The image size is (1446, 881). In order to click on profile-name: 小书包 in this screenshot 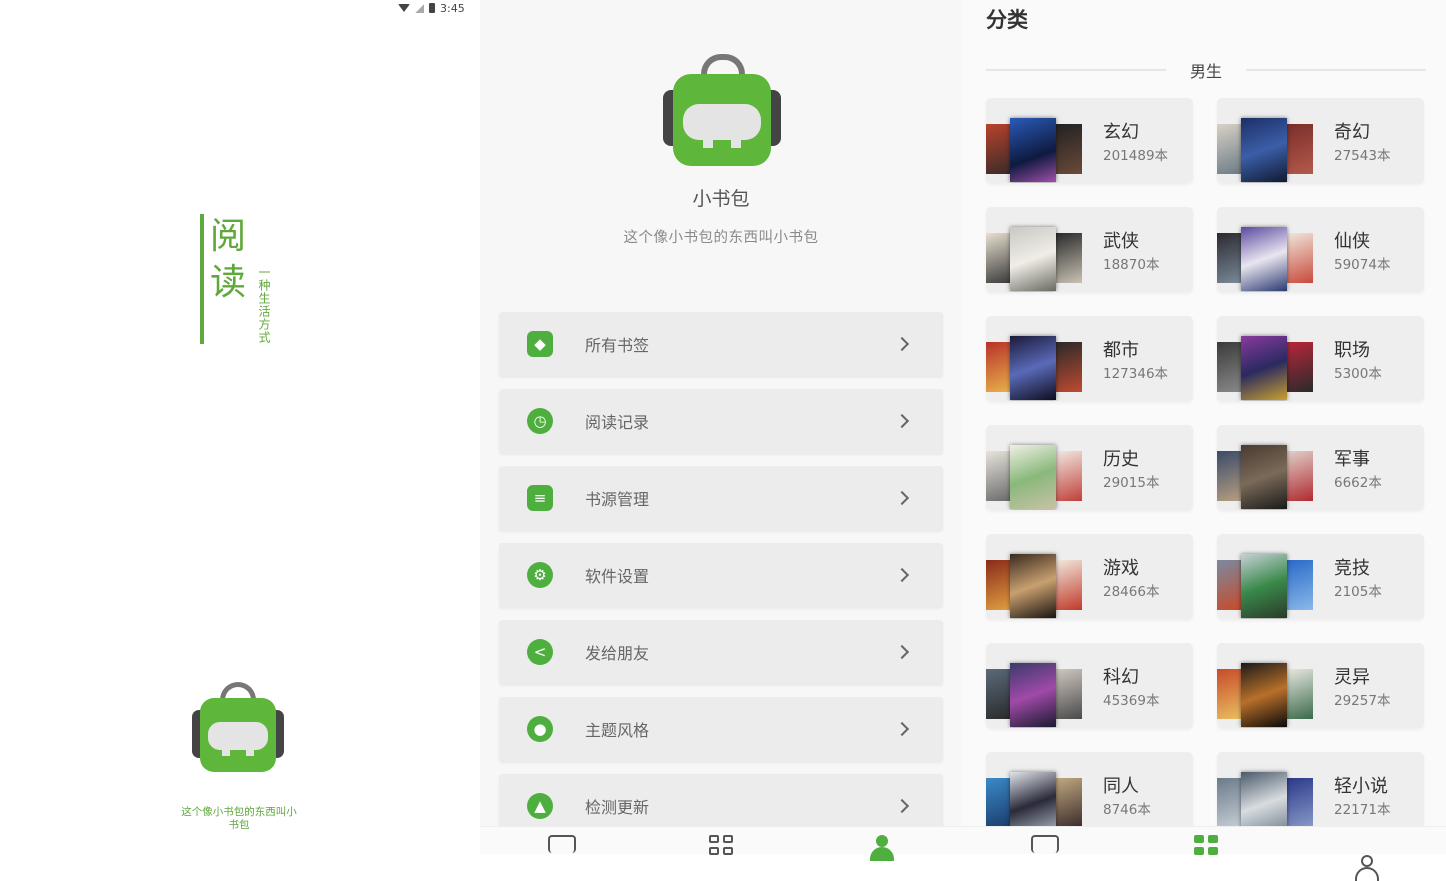, I will do `click(721, 199)`.